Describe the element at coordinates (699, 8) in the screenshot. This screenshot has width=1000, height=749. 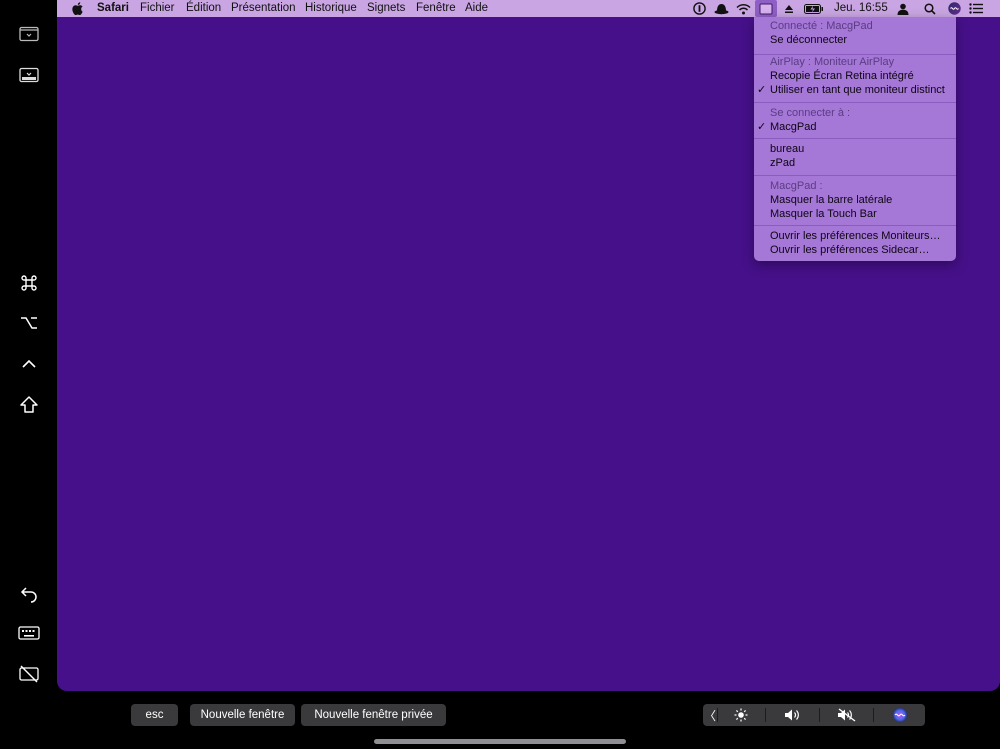
I see `1password-icon` at that location.